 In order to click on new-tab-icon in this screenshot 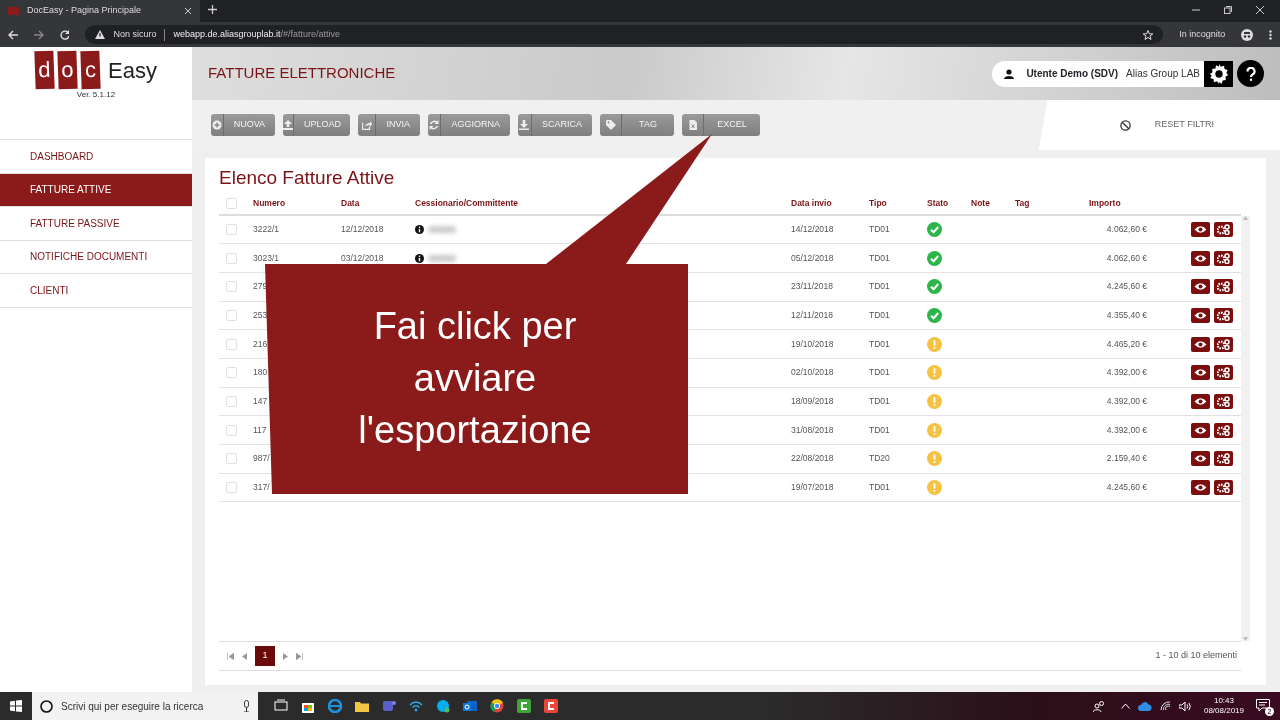, I will do `click(212, 9)`.